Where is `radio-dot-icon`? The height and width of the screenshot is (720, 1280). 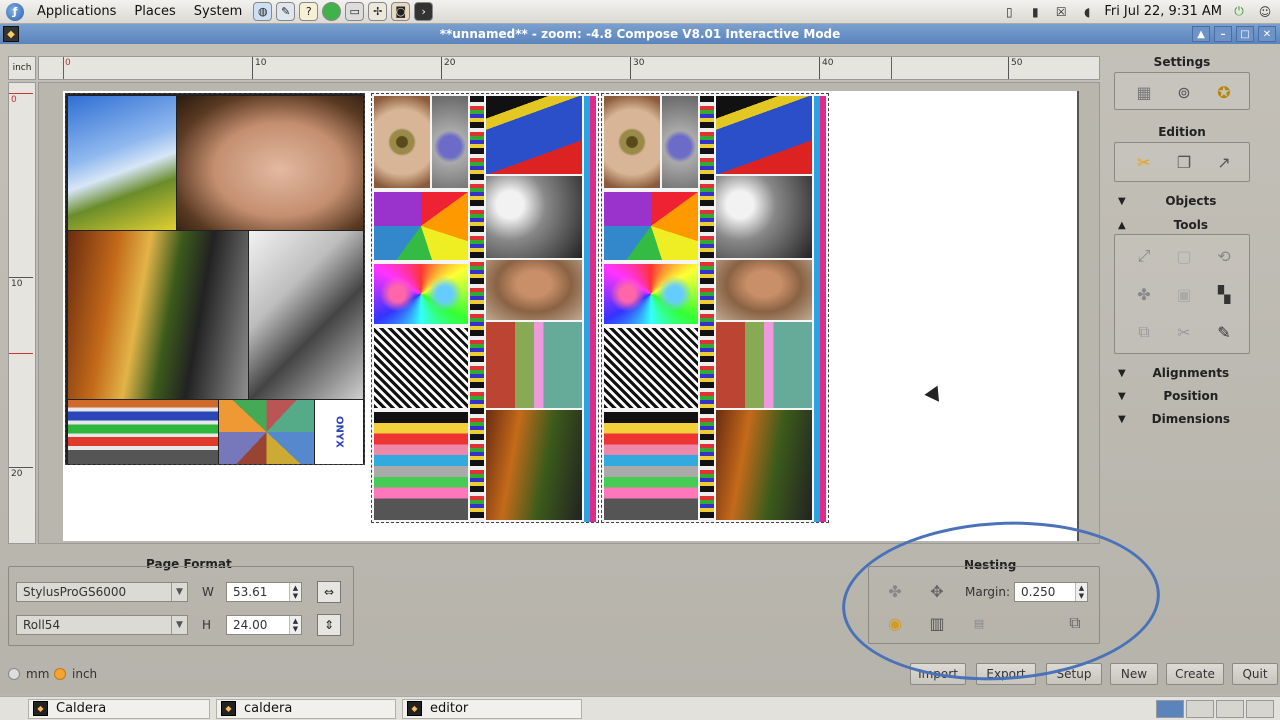
radio-dot-icon is located at coordinates (14, 674).